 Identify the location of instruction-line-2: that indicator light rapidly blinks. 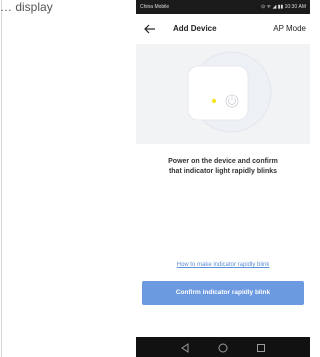
(223, 171).